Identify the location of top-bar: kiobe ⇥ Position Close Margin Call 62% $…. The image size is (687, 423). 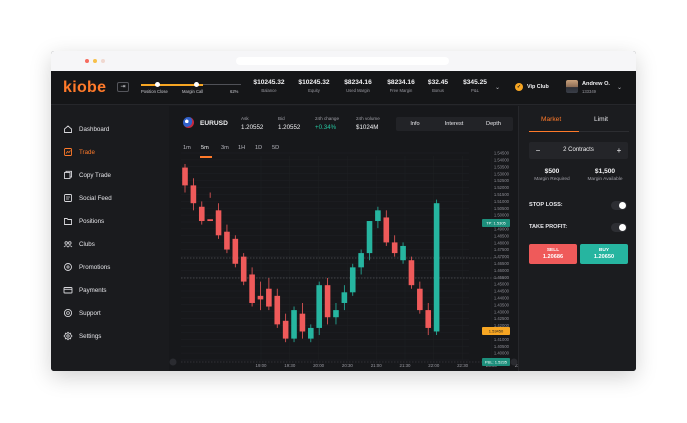
(343, 88).